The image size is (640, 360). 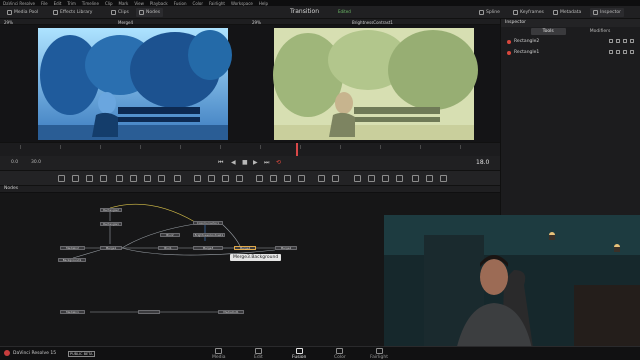 What do you see at coordinates (44, 3) in the screenshot?
I see `menu-item-file: File` at bounding box center [44, 3].